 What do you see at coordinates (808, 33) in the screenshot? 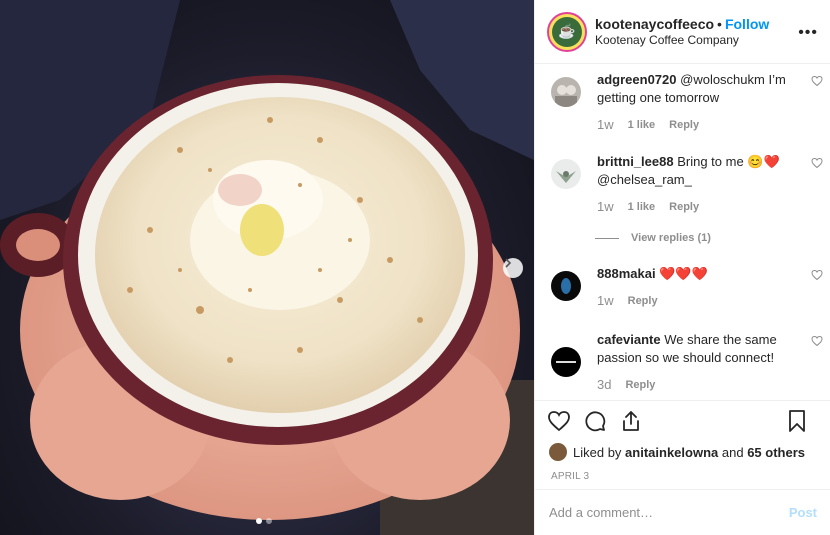
I see `more-options-icon: •••` at bounding box center [808, 33].